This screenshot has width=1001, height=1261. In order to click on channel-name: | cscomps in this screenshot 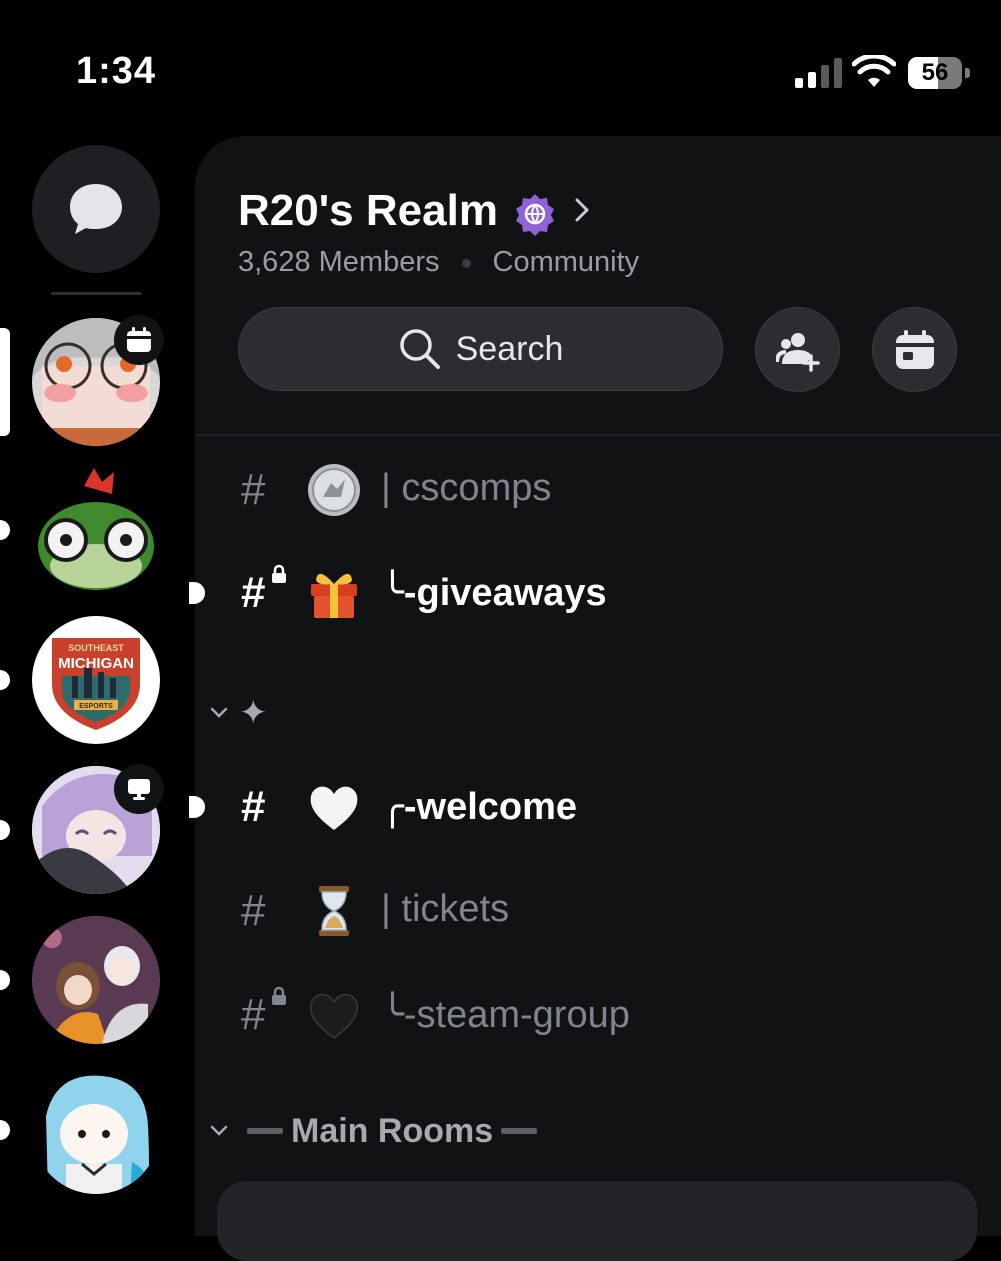, I will do `click(466, 488)`.